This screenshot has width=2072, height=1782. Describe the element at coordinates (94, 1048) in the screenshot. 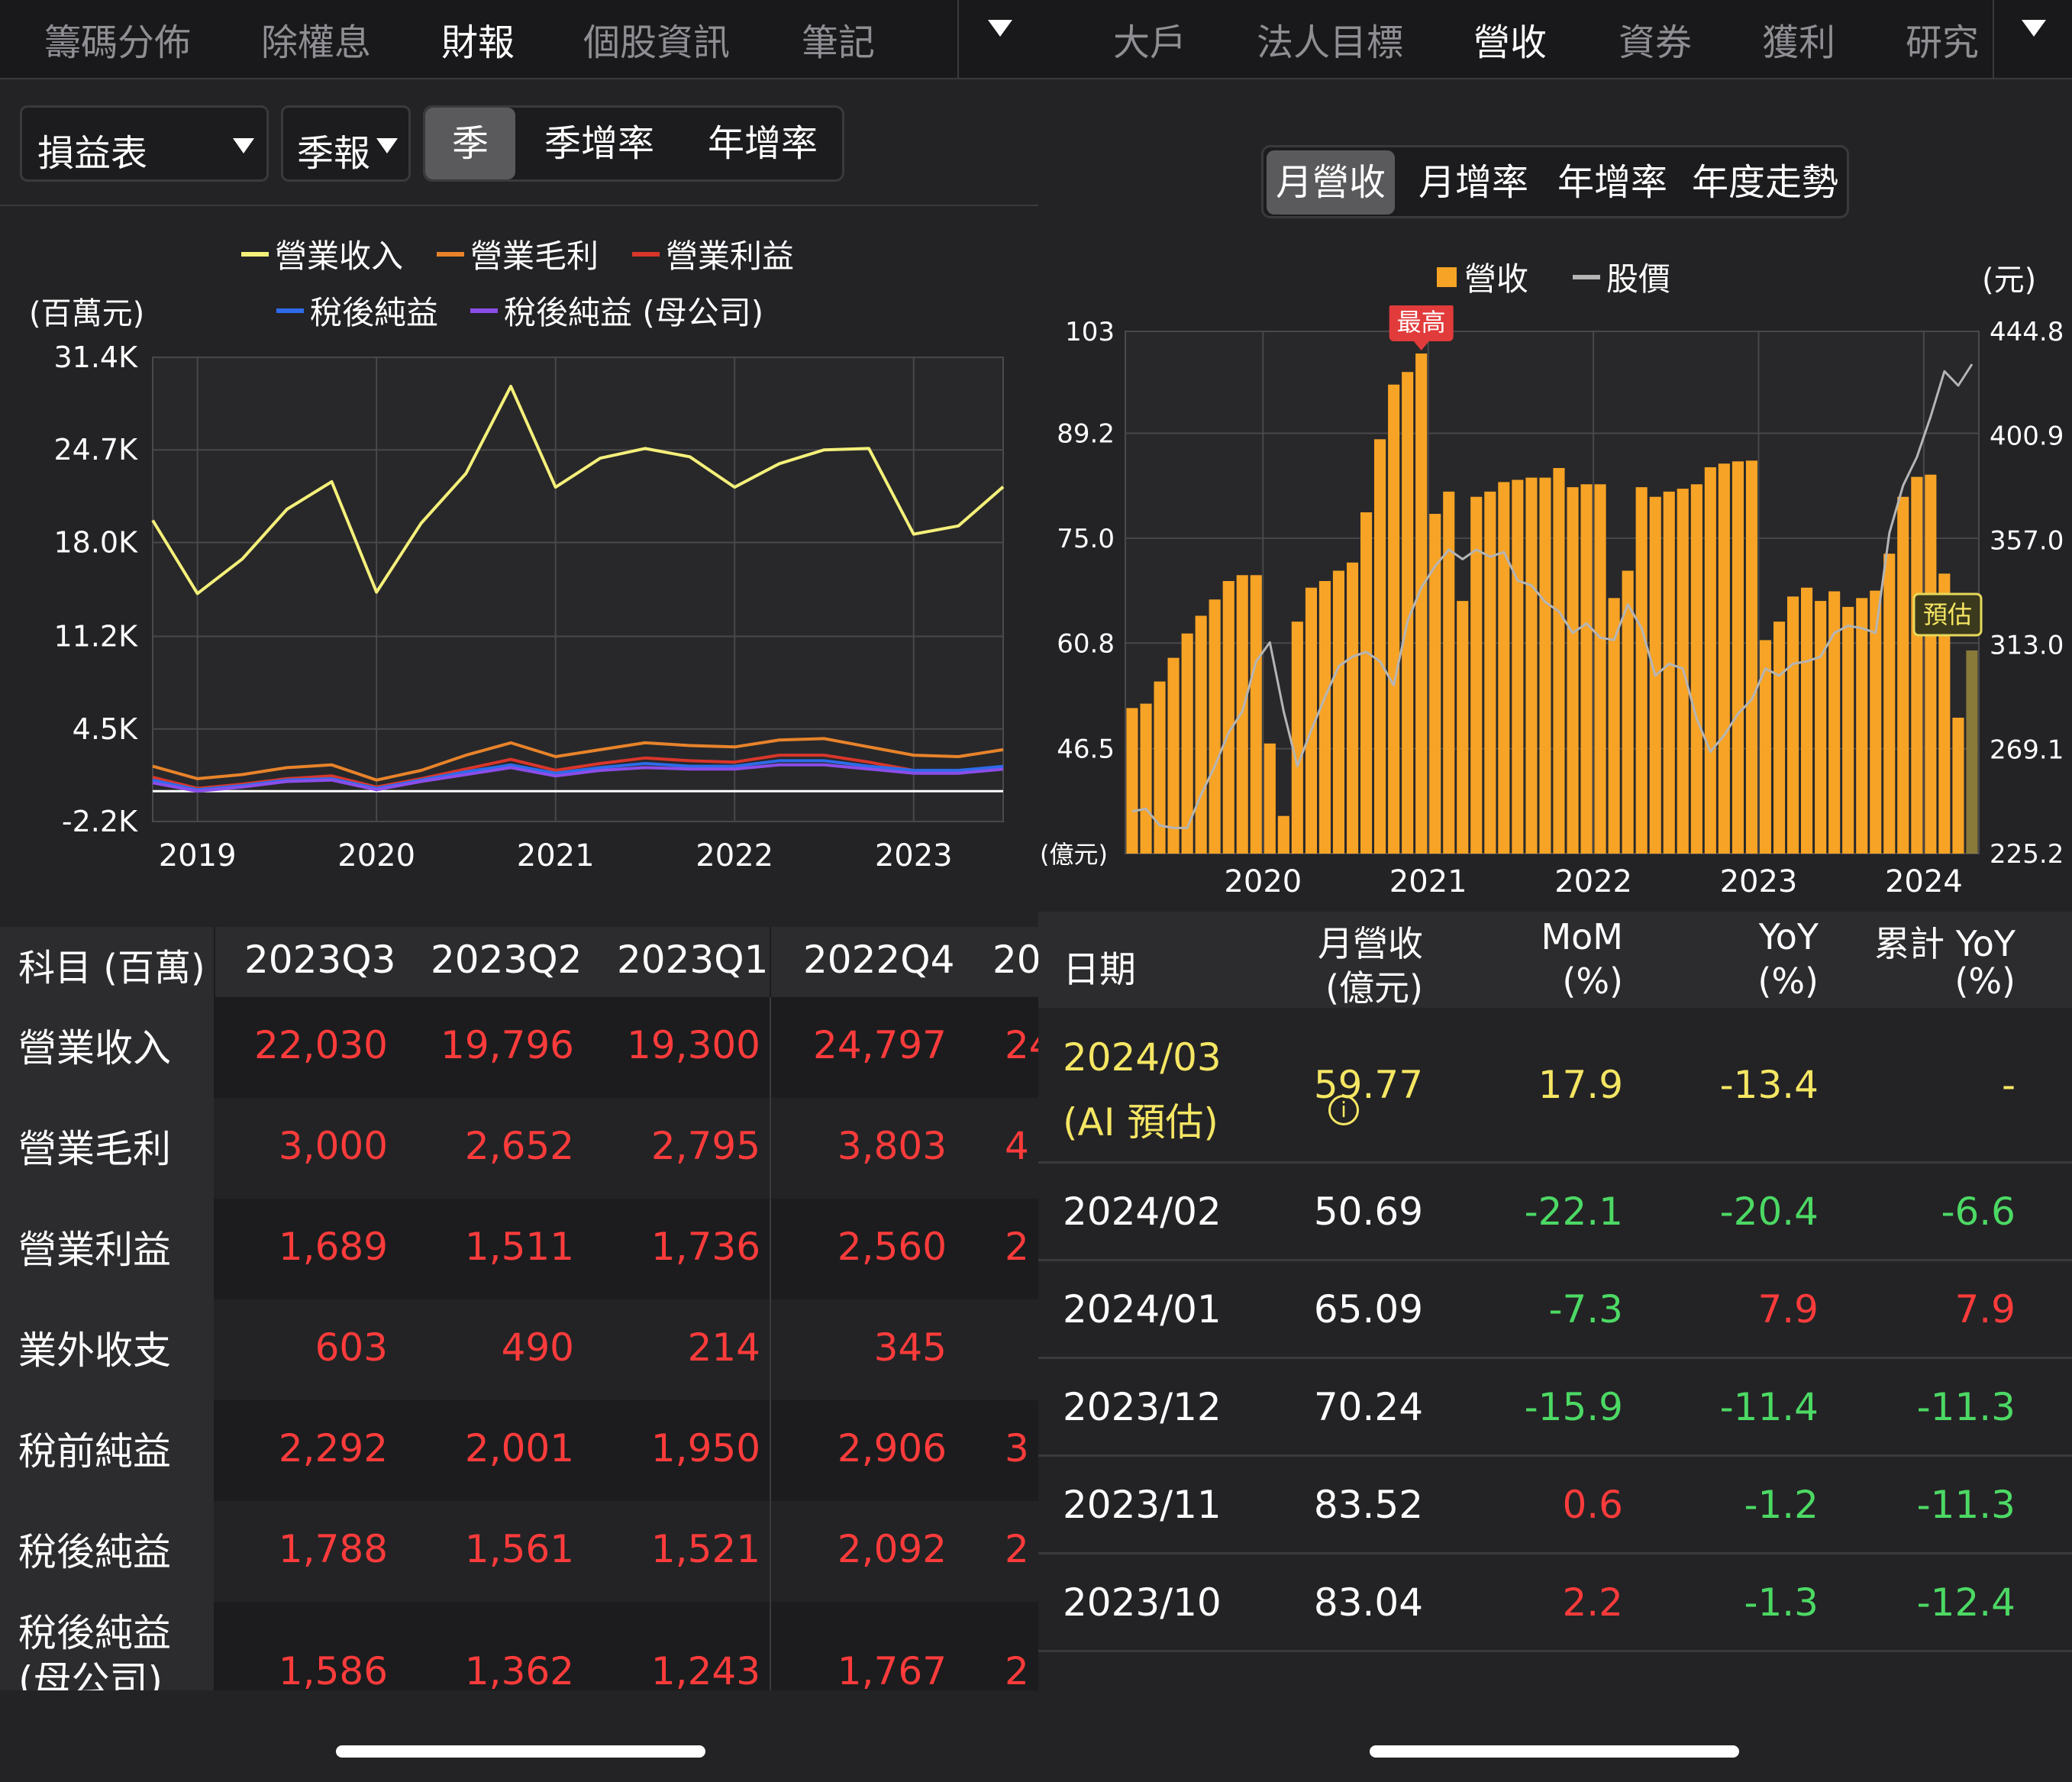

I see `row-label: 營業收入` at that location.